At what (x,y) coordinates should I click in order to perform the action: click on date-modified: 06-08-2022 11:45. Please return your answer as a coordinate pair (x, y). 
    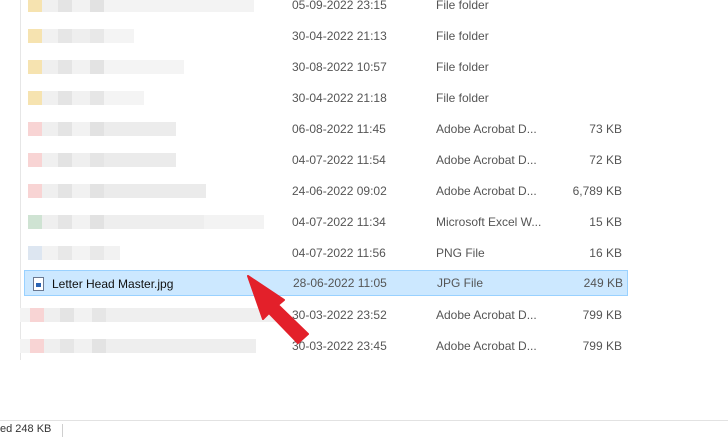
    Looking at the image, I should click on (339, 129).